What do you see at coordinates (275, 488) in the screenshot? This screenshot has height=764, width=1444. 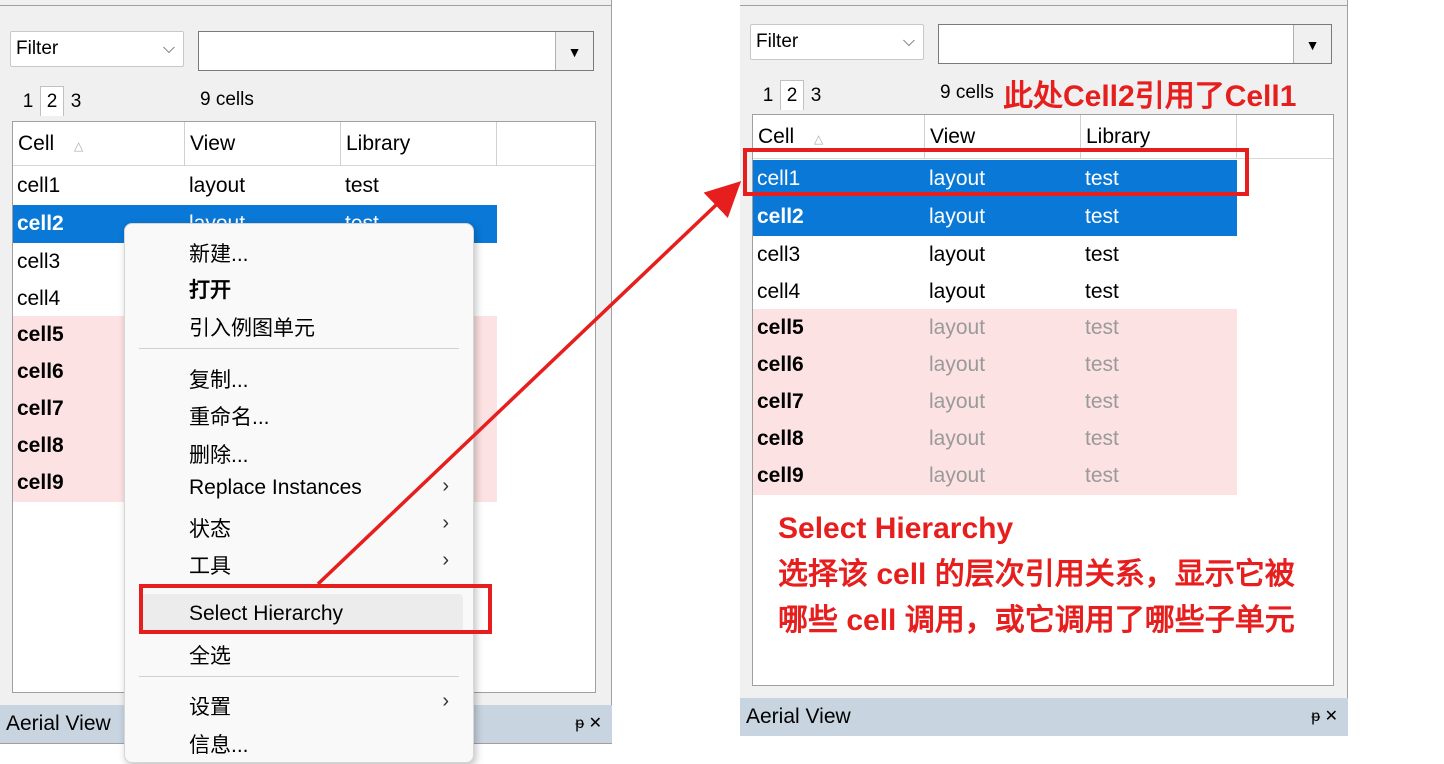 I see `menu-item-replace-instances: Replace Instances` at bounding box center [275, 488].